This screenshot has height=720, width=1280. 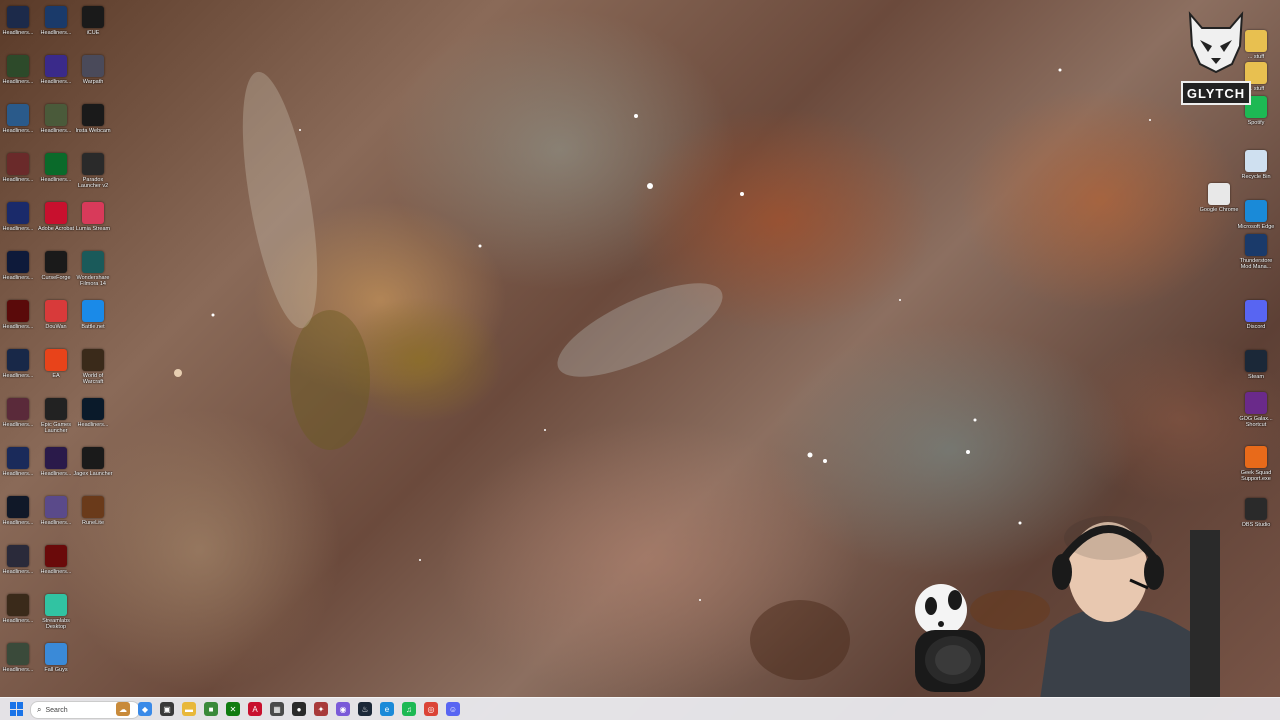 What do you see at coordinates (56, 376) in the screenshot?
I see `desktop-shortcut-label: EA` at bounding box center [56, 376].